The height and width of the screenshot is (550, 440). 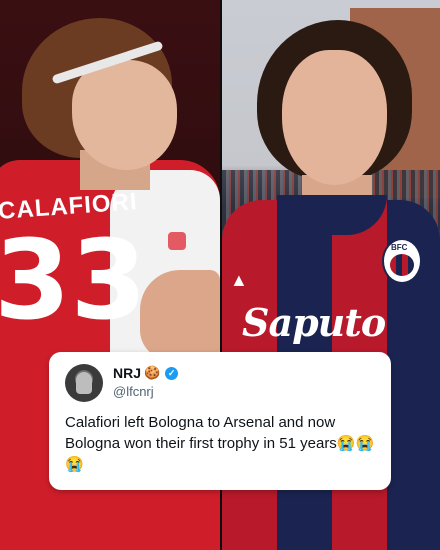 What do you see at coordinates (239, 280) in the screenshot?
I see `kit-maker-logo-icon: ▲` at bounding box center [239, 280].